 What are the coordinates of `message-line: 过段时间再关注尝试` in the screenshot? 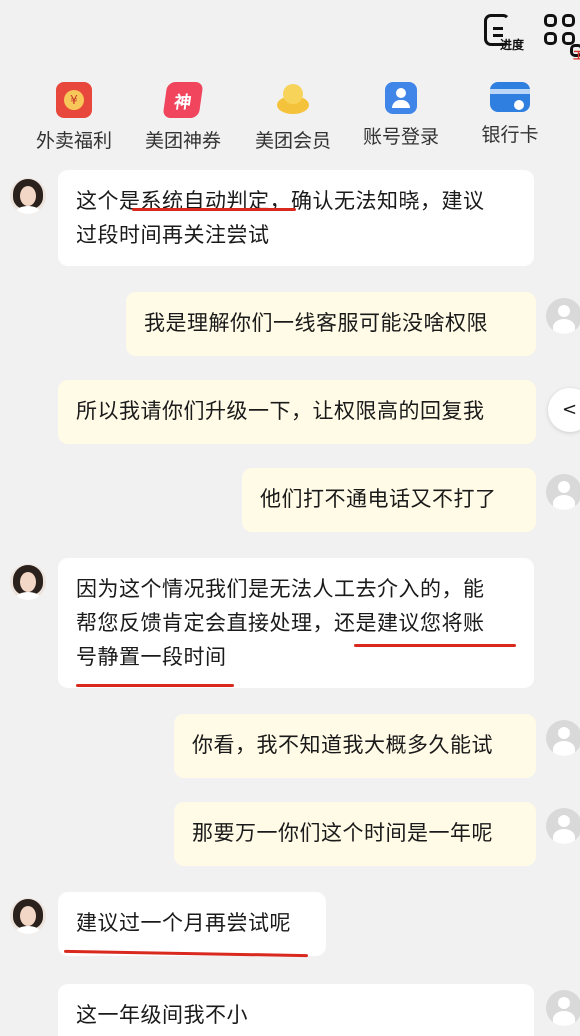 It's located at (173, 235).